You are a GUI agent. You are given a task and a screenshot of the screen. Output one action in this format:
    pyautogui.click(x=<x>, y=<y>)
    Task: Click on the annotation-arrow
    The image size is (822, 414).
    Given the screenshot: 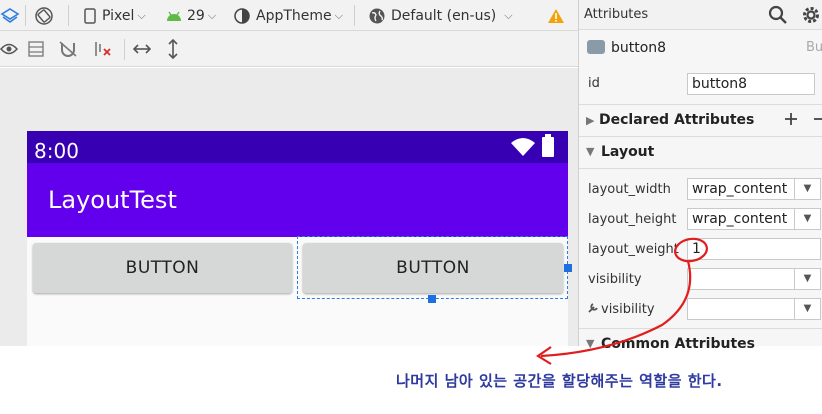 What is the action you would take?
    pyautogui.click(x=616, y=309)
    